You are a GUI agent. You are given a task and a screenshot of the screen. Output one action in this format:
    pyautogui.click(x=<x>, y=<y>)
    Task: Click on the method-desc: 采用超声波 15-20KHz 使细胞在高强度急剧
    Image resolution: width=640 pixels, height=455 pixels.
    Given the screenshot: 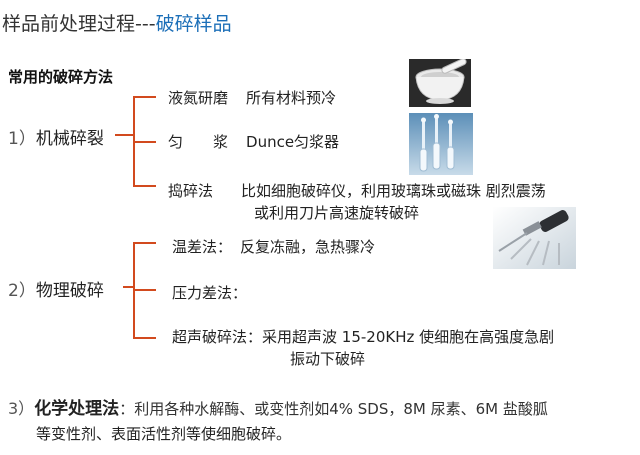 What is the action you would take?
    pyautogui.click(x=408, y=337)
    